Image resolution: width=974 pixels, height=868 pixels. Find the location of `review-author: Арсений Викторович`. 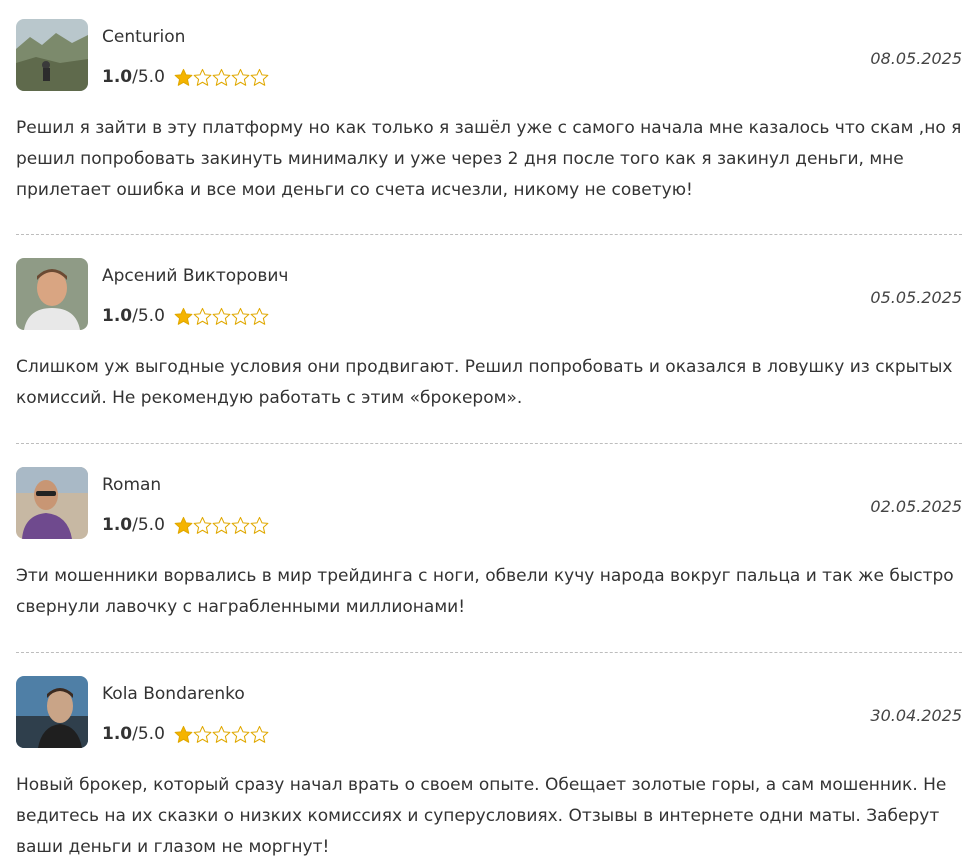

review-author: Арсений Викторович is located at coordinates (195, 276).